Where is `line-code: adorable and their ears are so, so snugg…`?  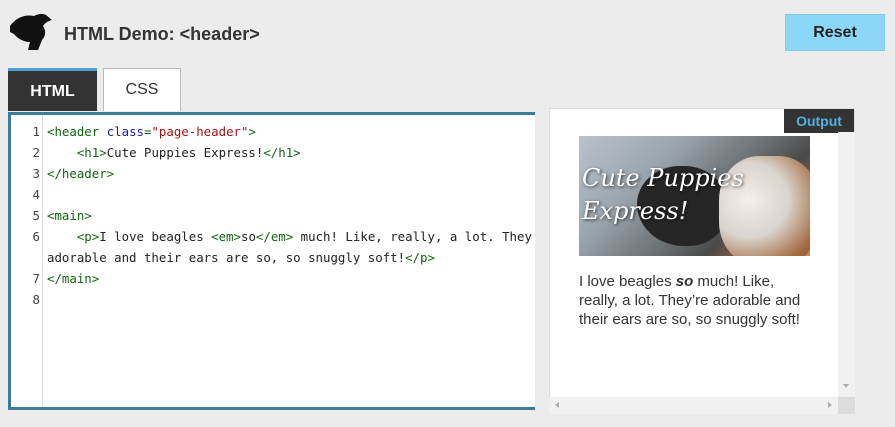 line-code: adorable and their ears are so, so snugg… is located at coordinates (241, 257).